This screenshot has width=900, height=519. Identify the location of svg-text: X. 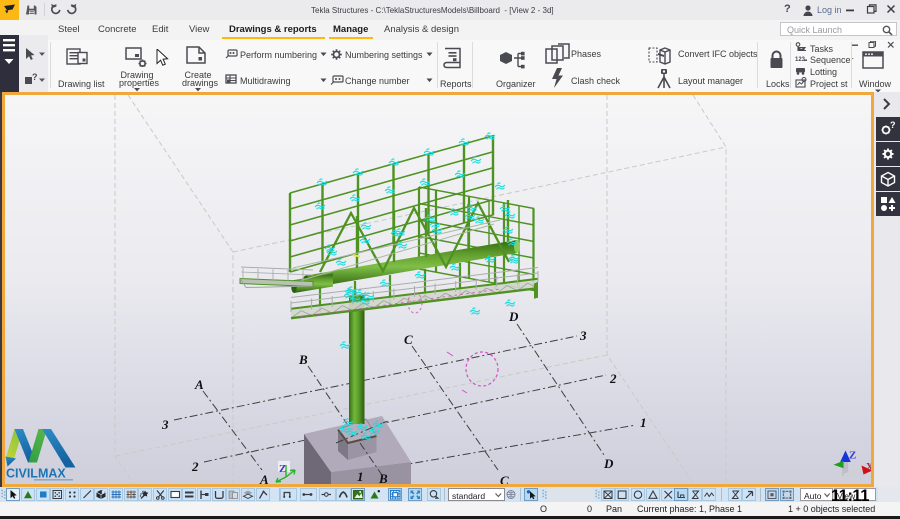
(870, 467).